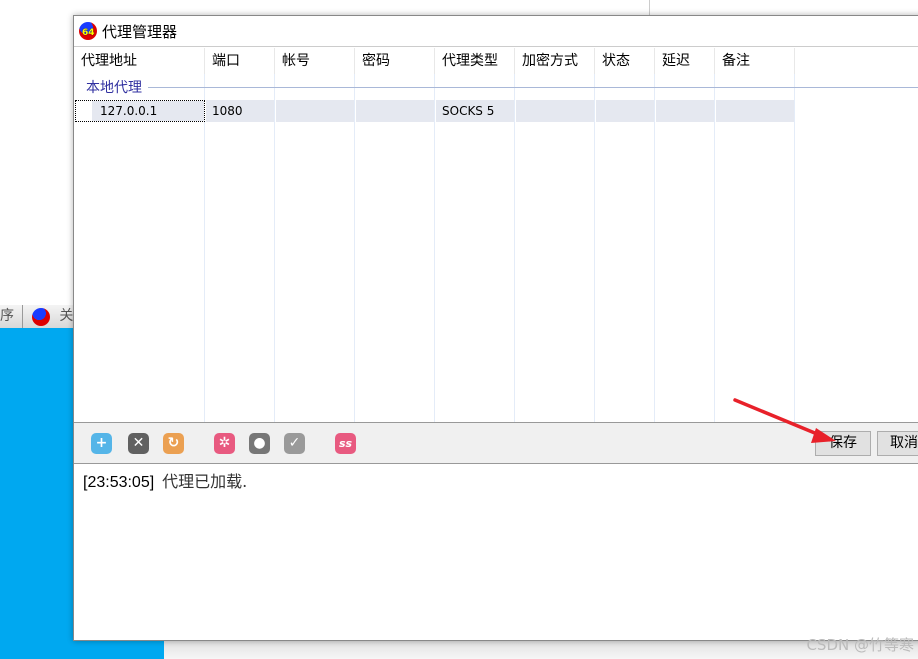  Describe the element at coordinates (240, 111) in the screenshot. I see `cell-port: 1080` at that location.